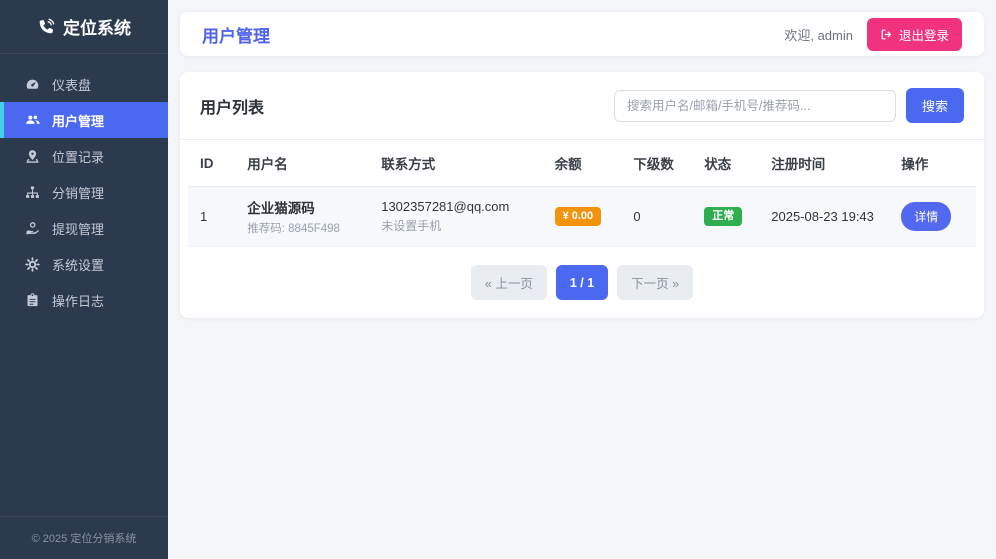  Describe the element at coordinates (33, 119) in the screenshot. I see `users-icon` at that location.